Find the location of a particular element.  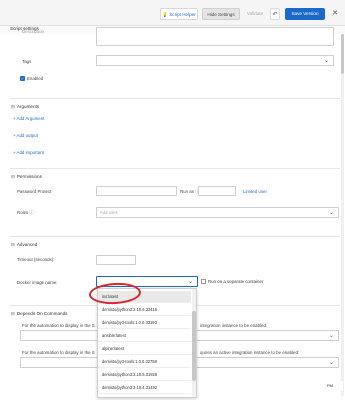

run-as-label: Run as ⓘ is located at coordinates (190, 192).